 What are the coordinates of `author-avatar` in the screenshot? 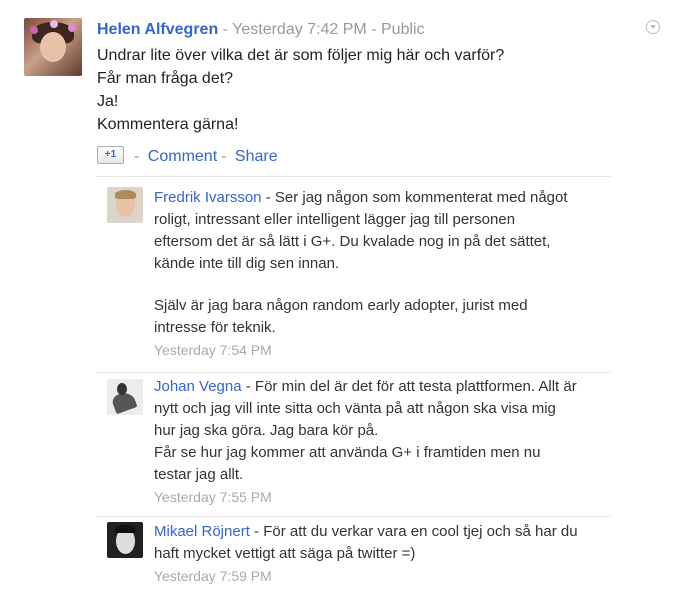 It's located at (53, 47).